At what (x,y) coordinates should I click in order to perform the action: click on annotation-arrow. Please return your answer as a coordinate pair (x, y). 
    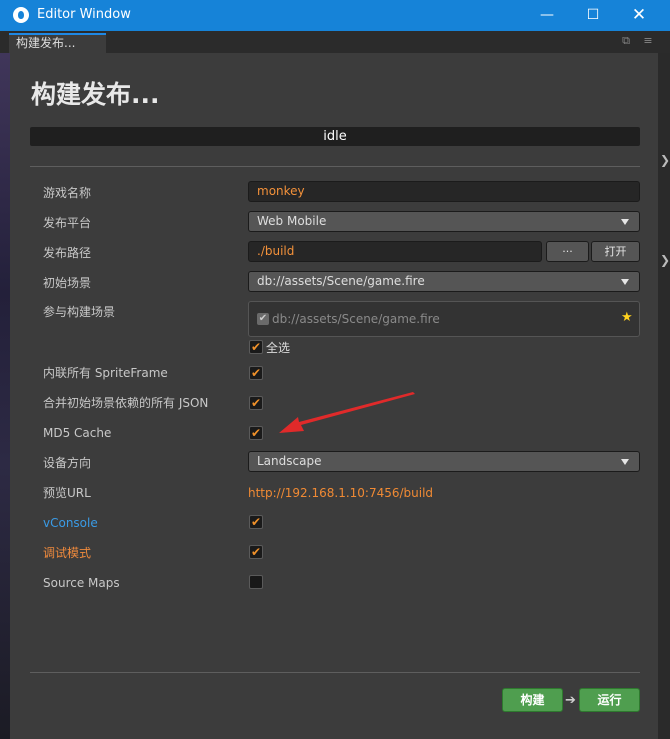
    Looking at the image, I should click on (347, 412).